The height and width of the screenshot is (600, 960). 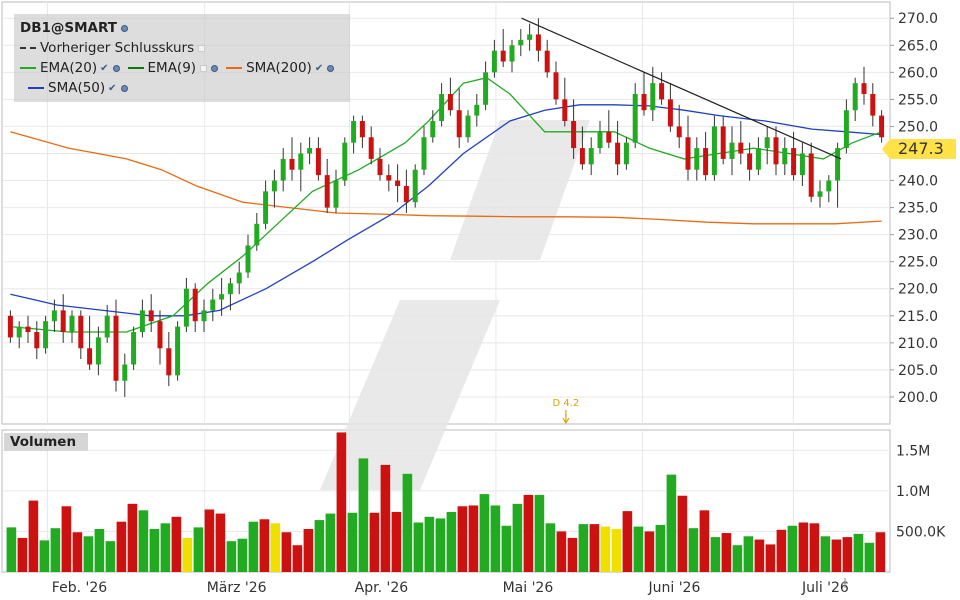 What do you see at coordinates (174, 68) in the screenshot?
I see `legend-ema9-item: EMA(9)` at bounding box center [174, 68].